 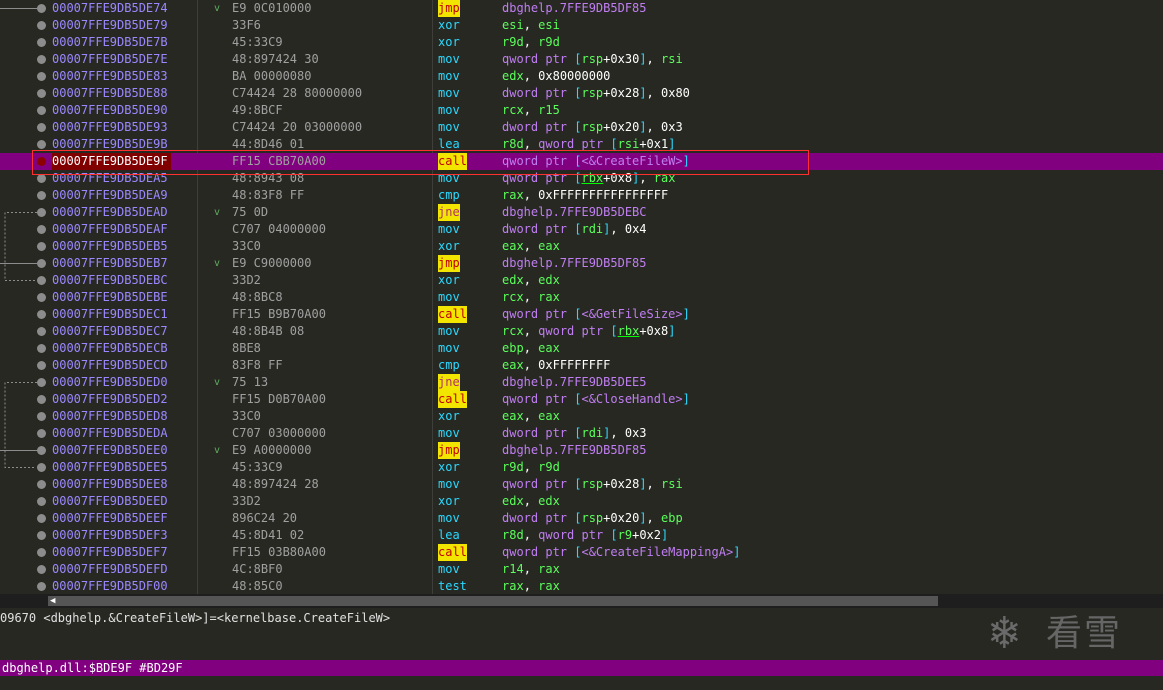 I want to click on instruction-row: 00007FFE9DB5DE90 49:8BCF mov rcx, r15, so click(x=581, y=110).